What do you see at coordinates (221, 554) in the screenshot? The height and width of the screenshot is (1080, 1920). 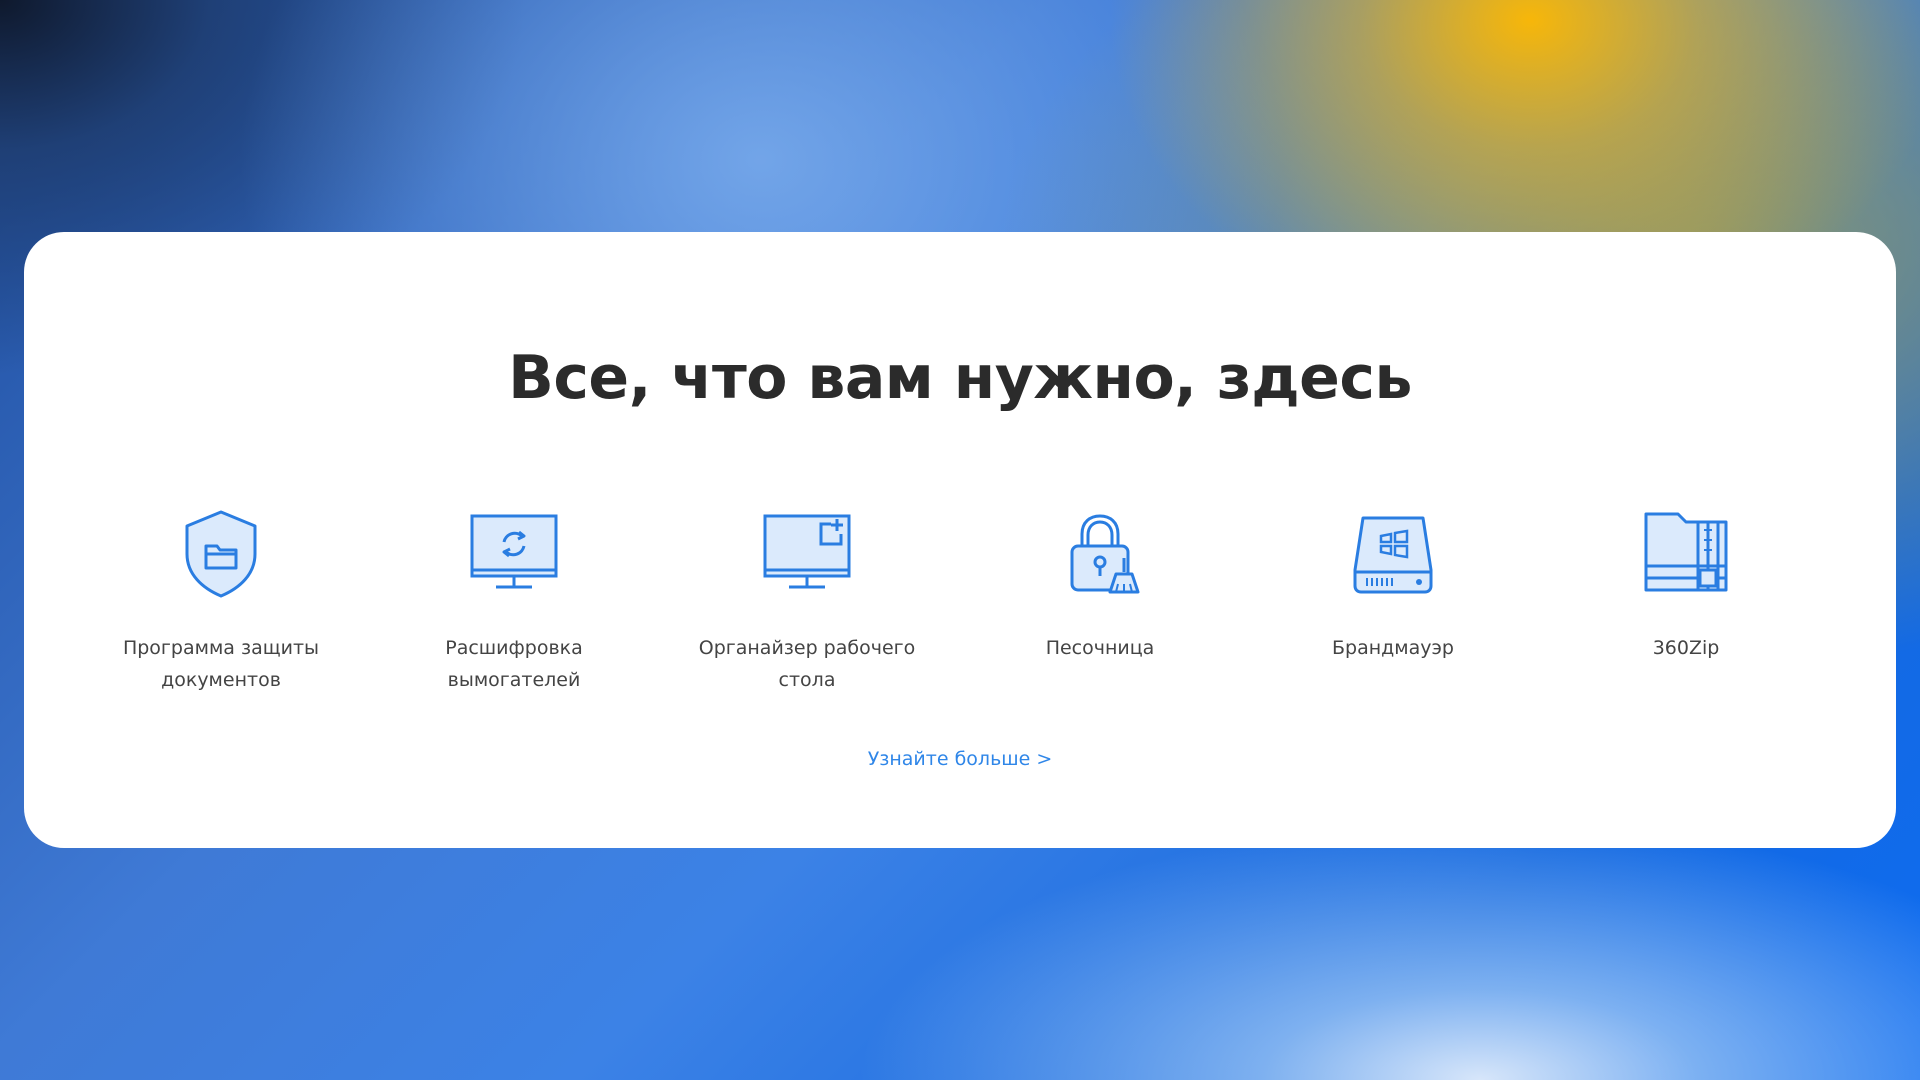 I see `shield-folder-icon` at bounding box center [221, 554].